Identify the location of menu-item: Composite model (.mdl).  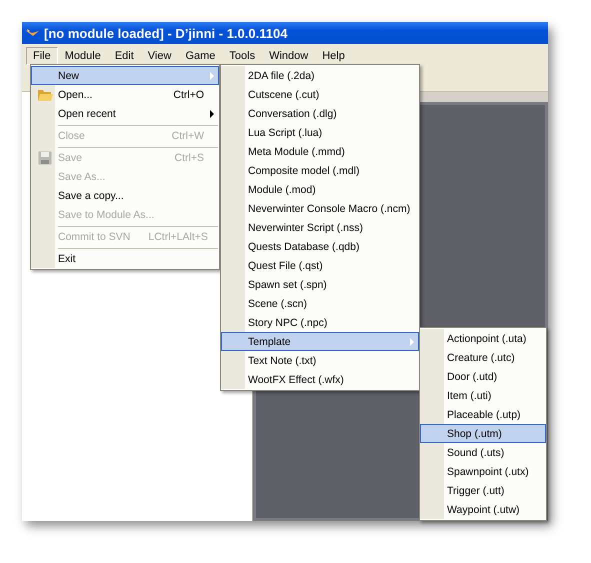
(320, 170).